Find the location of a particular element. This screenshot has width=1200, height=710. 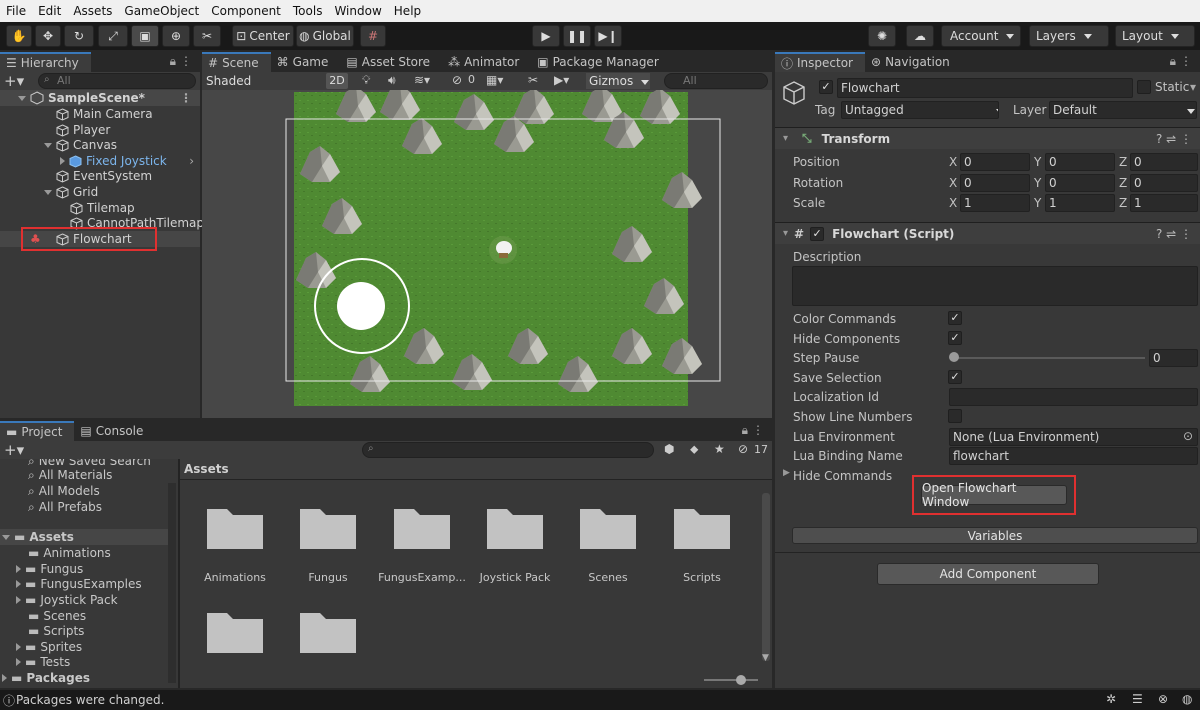

menu-component: Component is located at coordinates (246, 11).